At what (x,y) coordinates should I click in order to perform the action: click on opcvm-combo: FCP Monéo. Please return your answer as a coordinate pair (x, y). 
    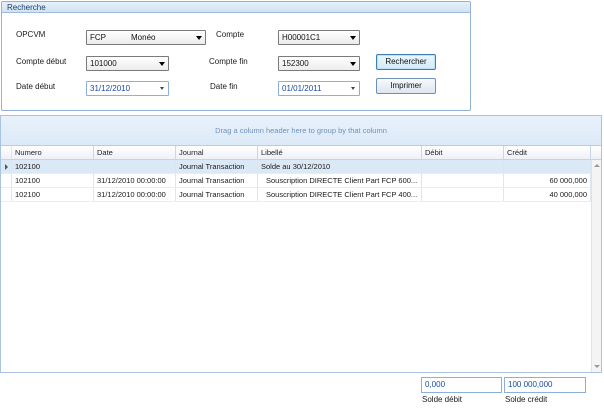
    Looking at the image, I should click on (146, 37).